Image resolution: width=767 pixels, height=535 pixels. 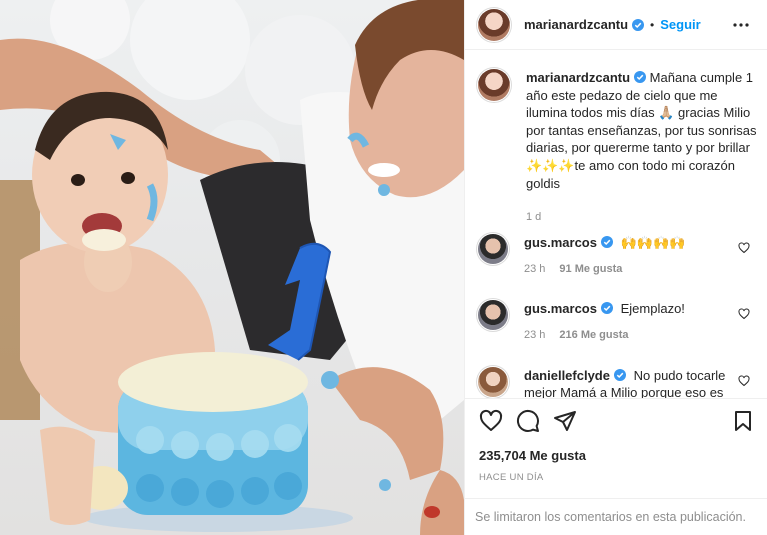 I want to click on post-actions: 235,704 Me gusta HACE UN DÍA, so click(x=616, y=448).